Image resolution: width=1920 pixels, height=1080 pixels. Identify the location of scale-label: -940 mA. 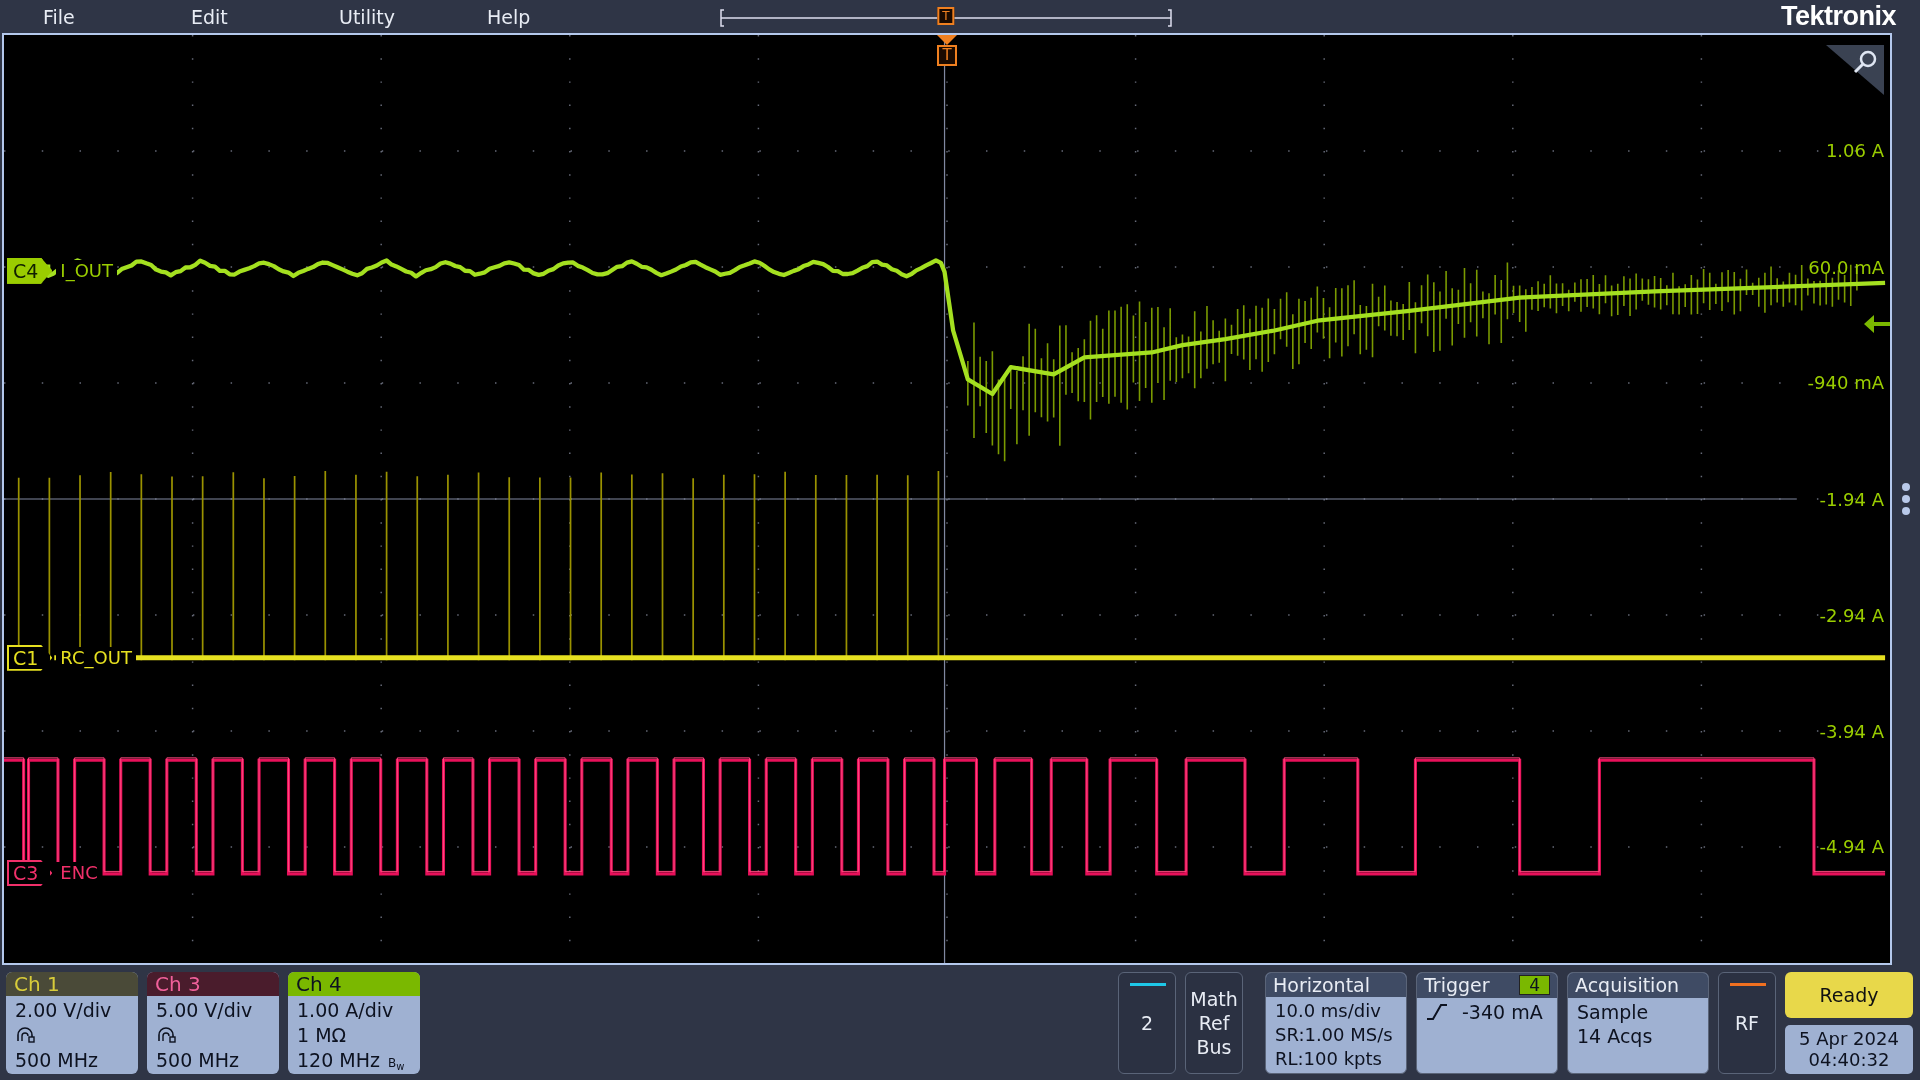
(1845, 382).